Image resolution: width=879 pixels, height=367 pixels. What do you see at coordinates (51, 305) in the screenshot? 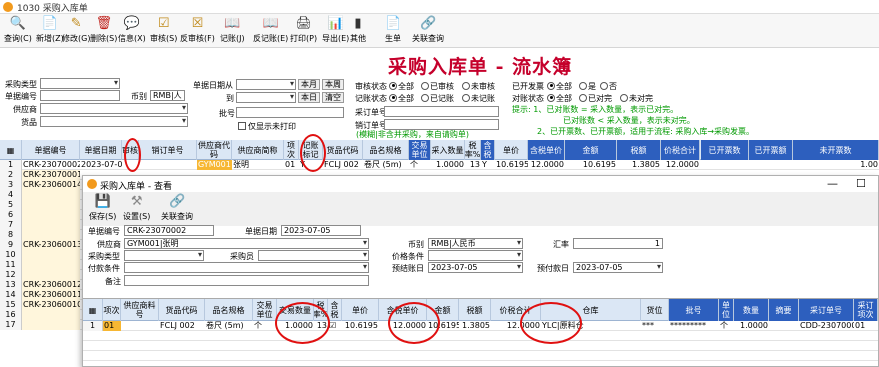
I see `cell-doc: CRK-23060010` at bounding box center [51, 305].